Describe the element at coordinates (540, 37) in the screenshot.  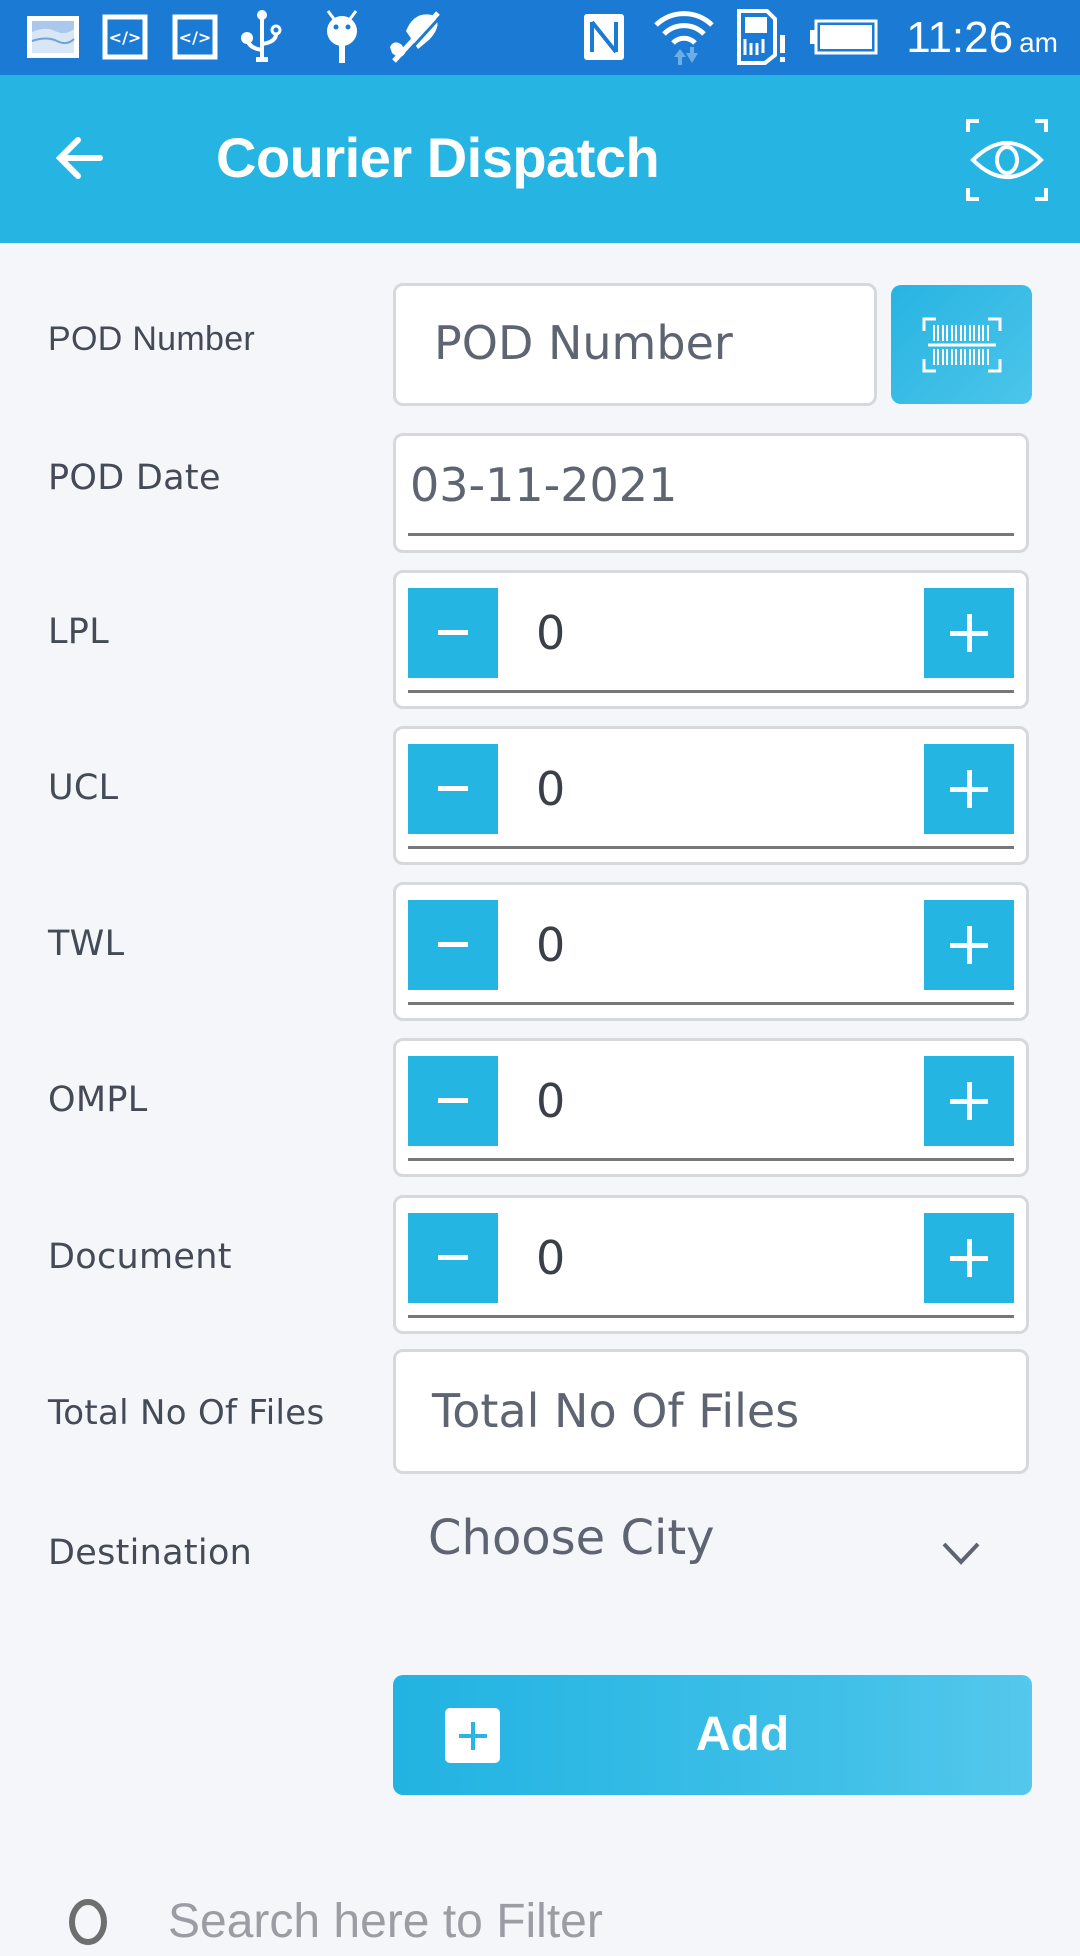
I see `status-bar: </> </> 11:26 am` at that location.